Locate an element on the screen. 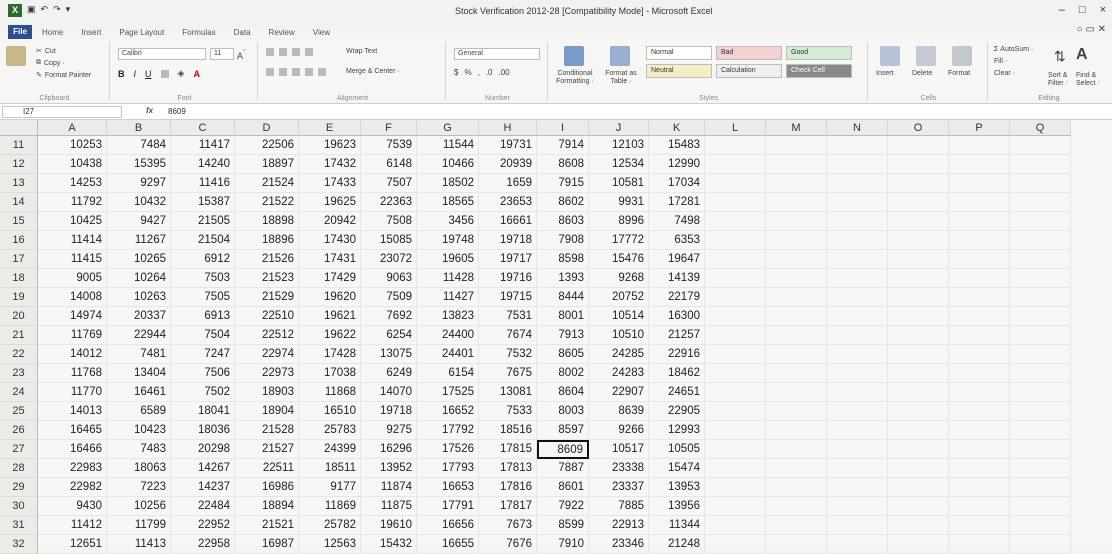 This screenshot has height=554, width=1112. cell-p17 is located at coordinates (979, 259).